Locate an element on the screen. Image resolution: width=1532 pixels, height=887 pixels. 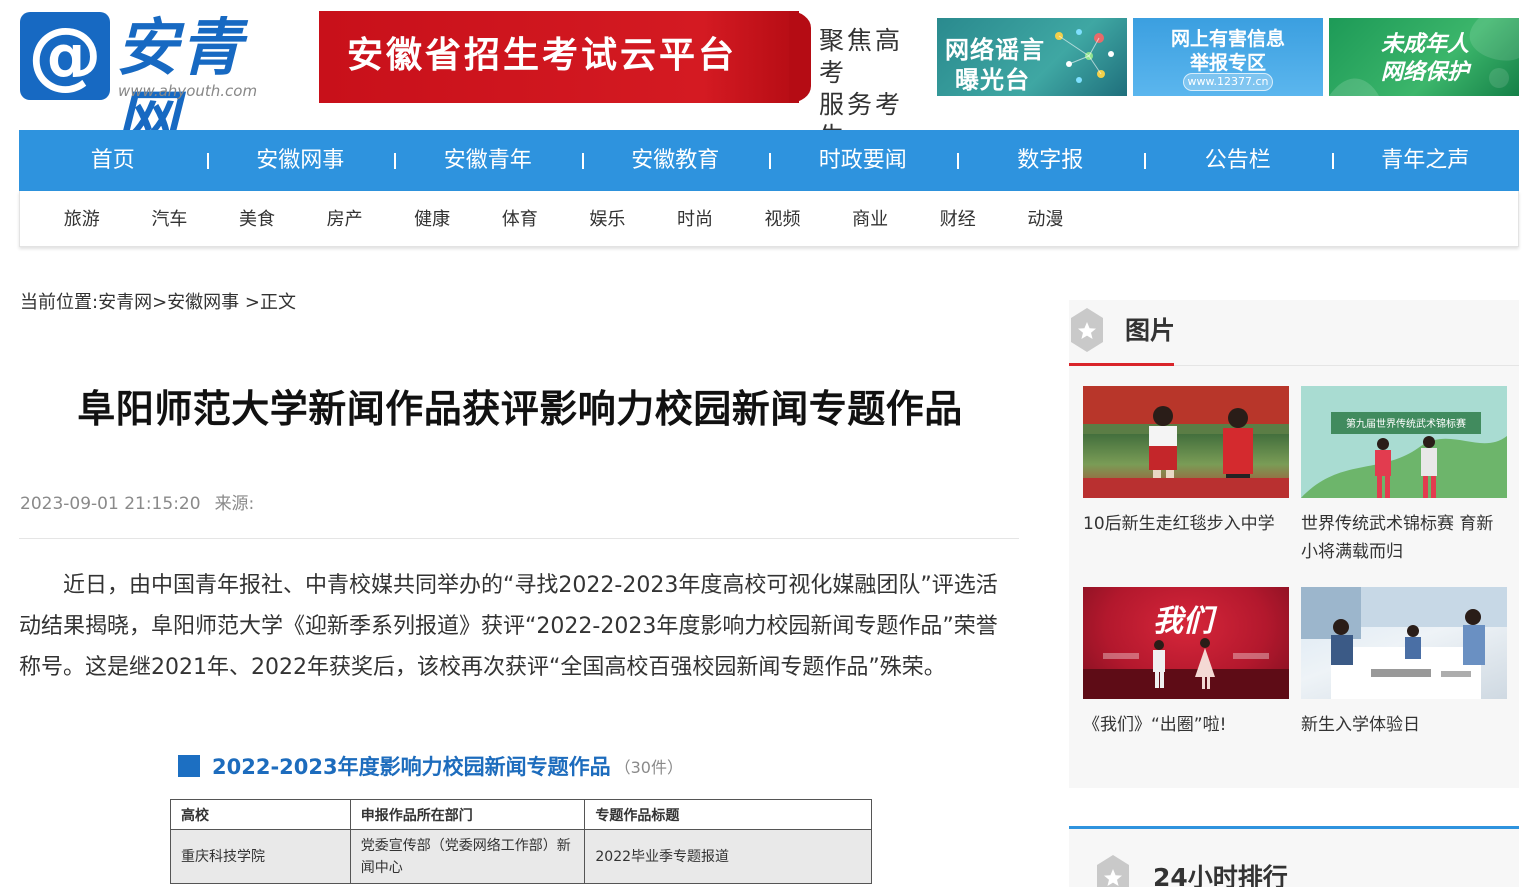
banner-red-curve is located at coordinates (800, 57).